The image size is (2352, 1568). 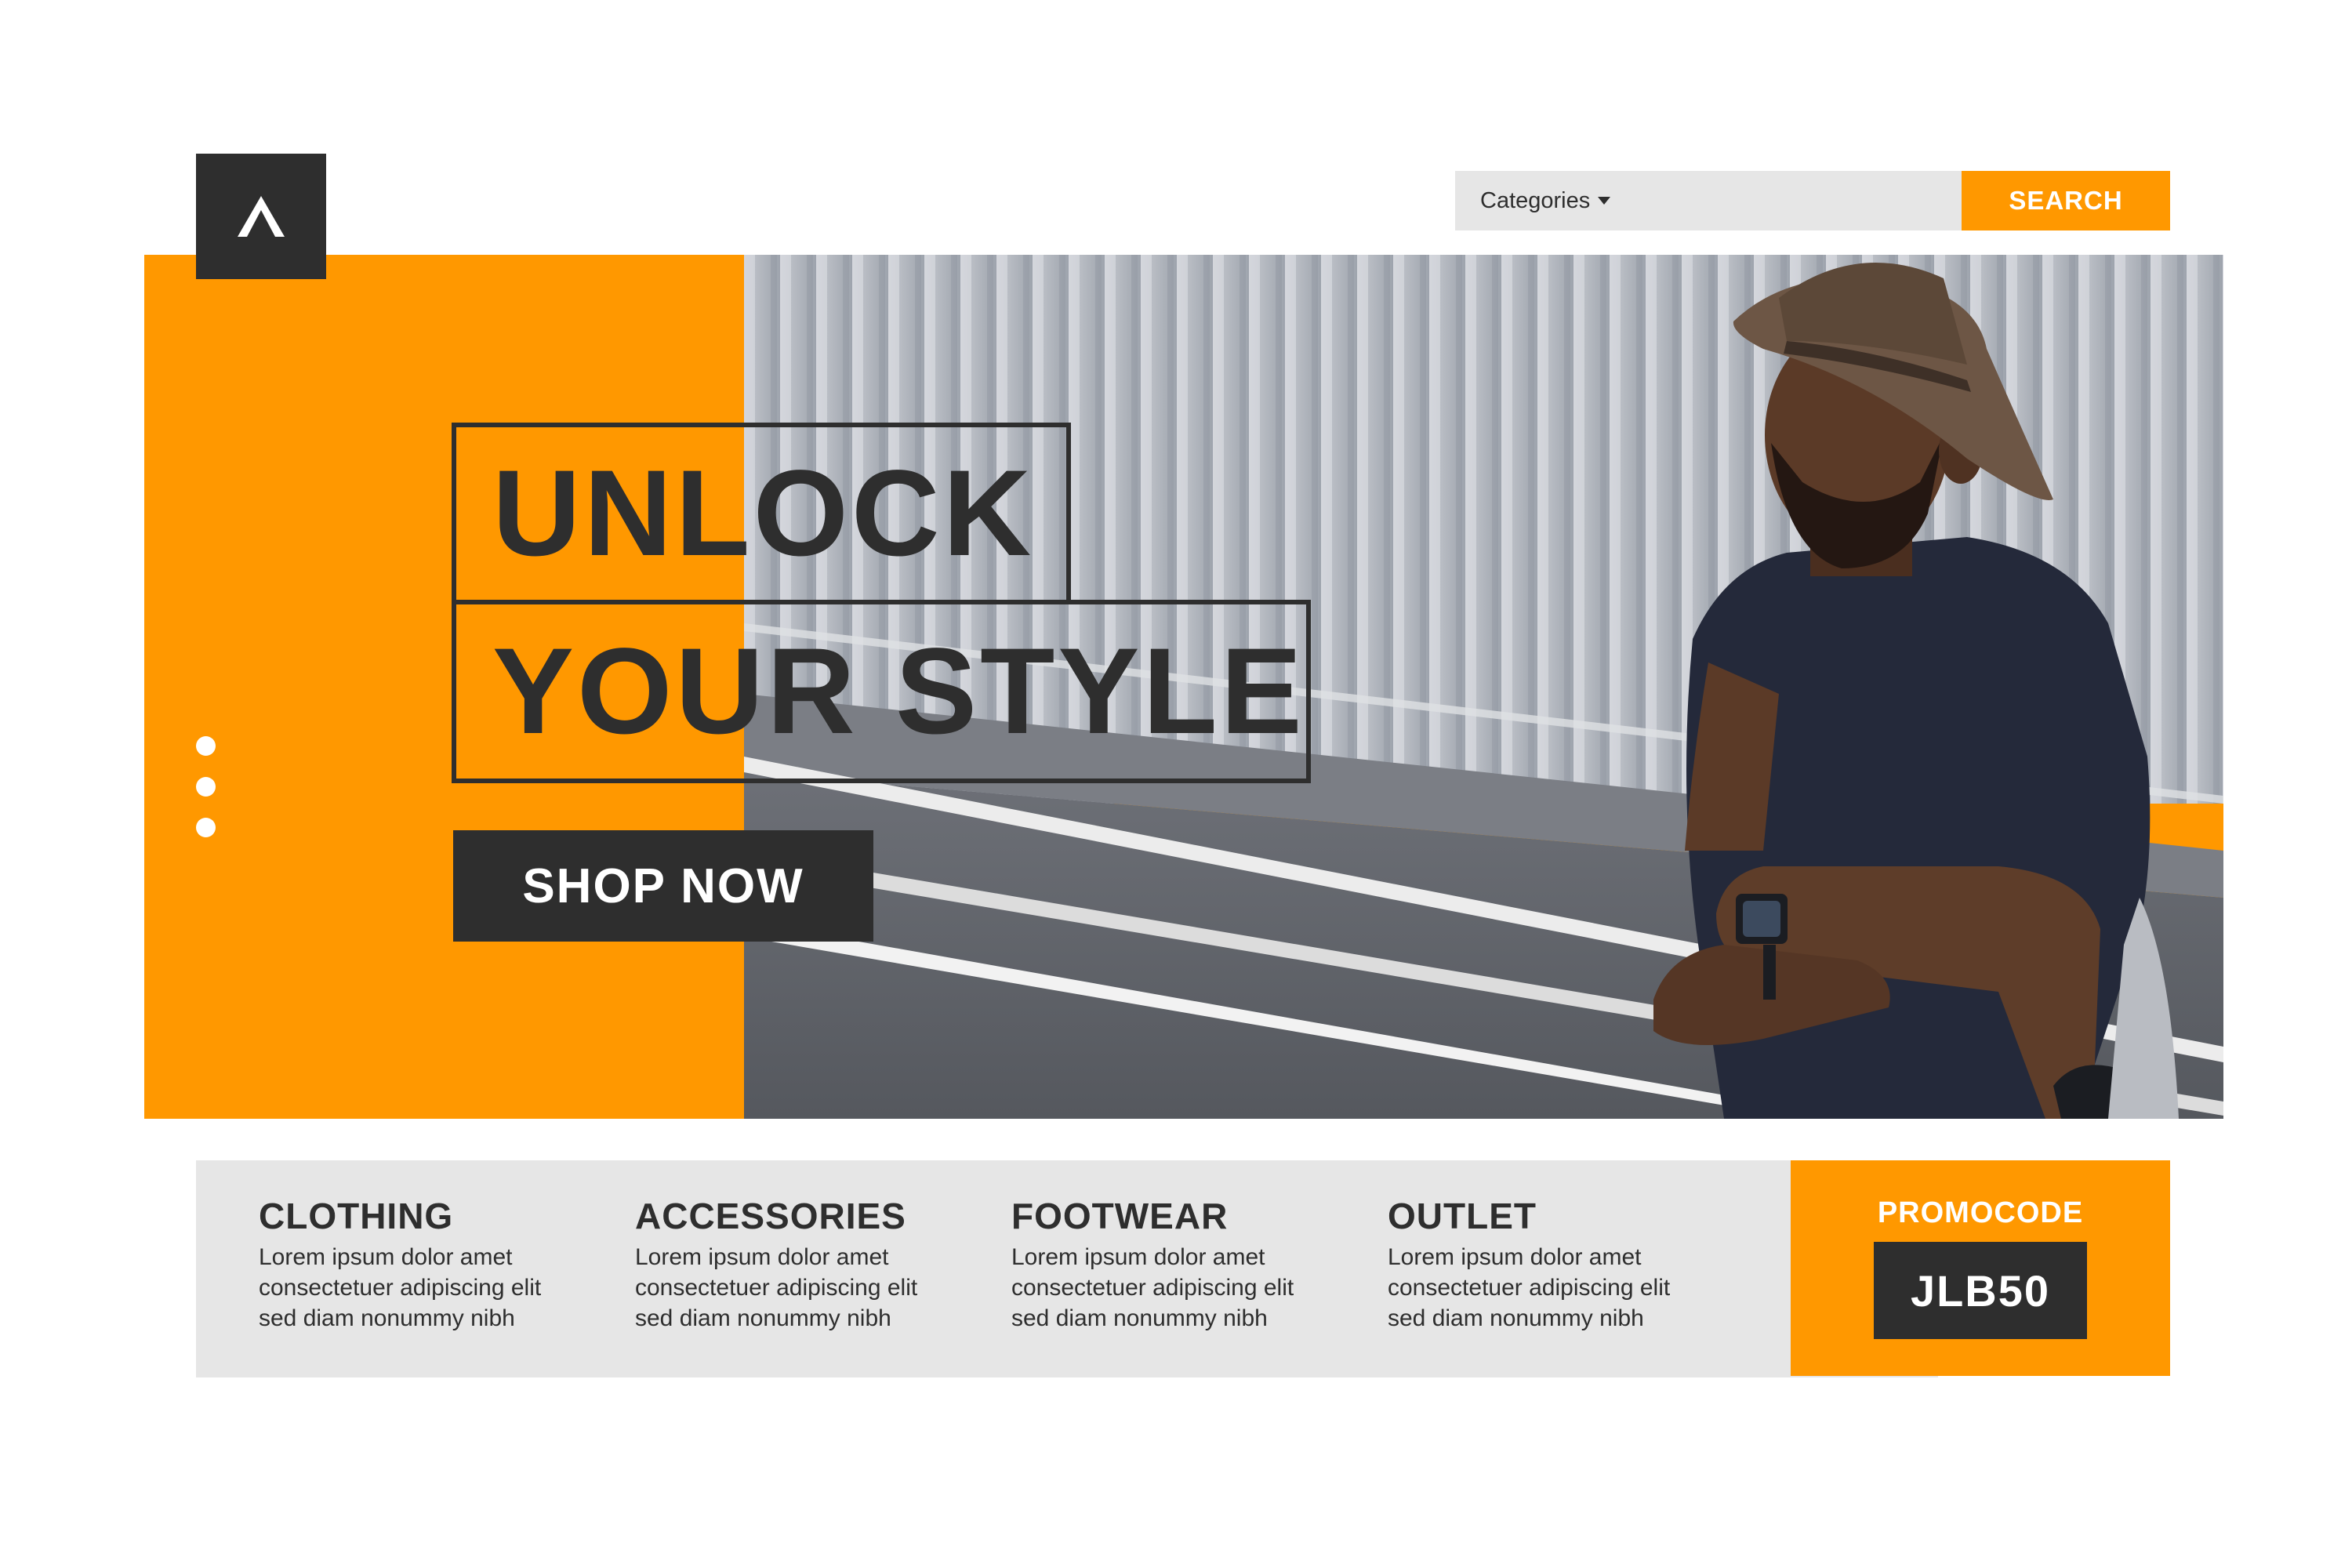 I want to click on promo-box: PROMOCODE JLB50, so click(x=1980, y=1268).